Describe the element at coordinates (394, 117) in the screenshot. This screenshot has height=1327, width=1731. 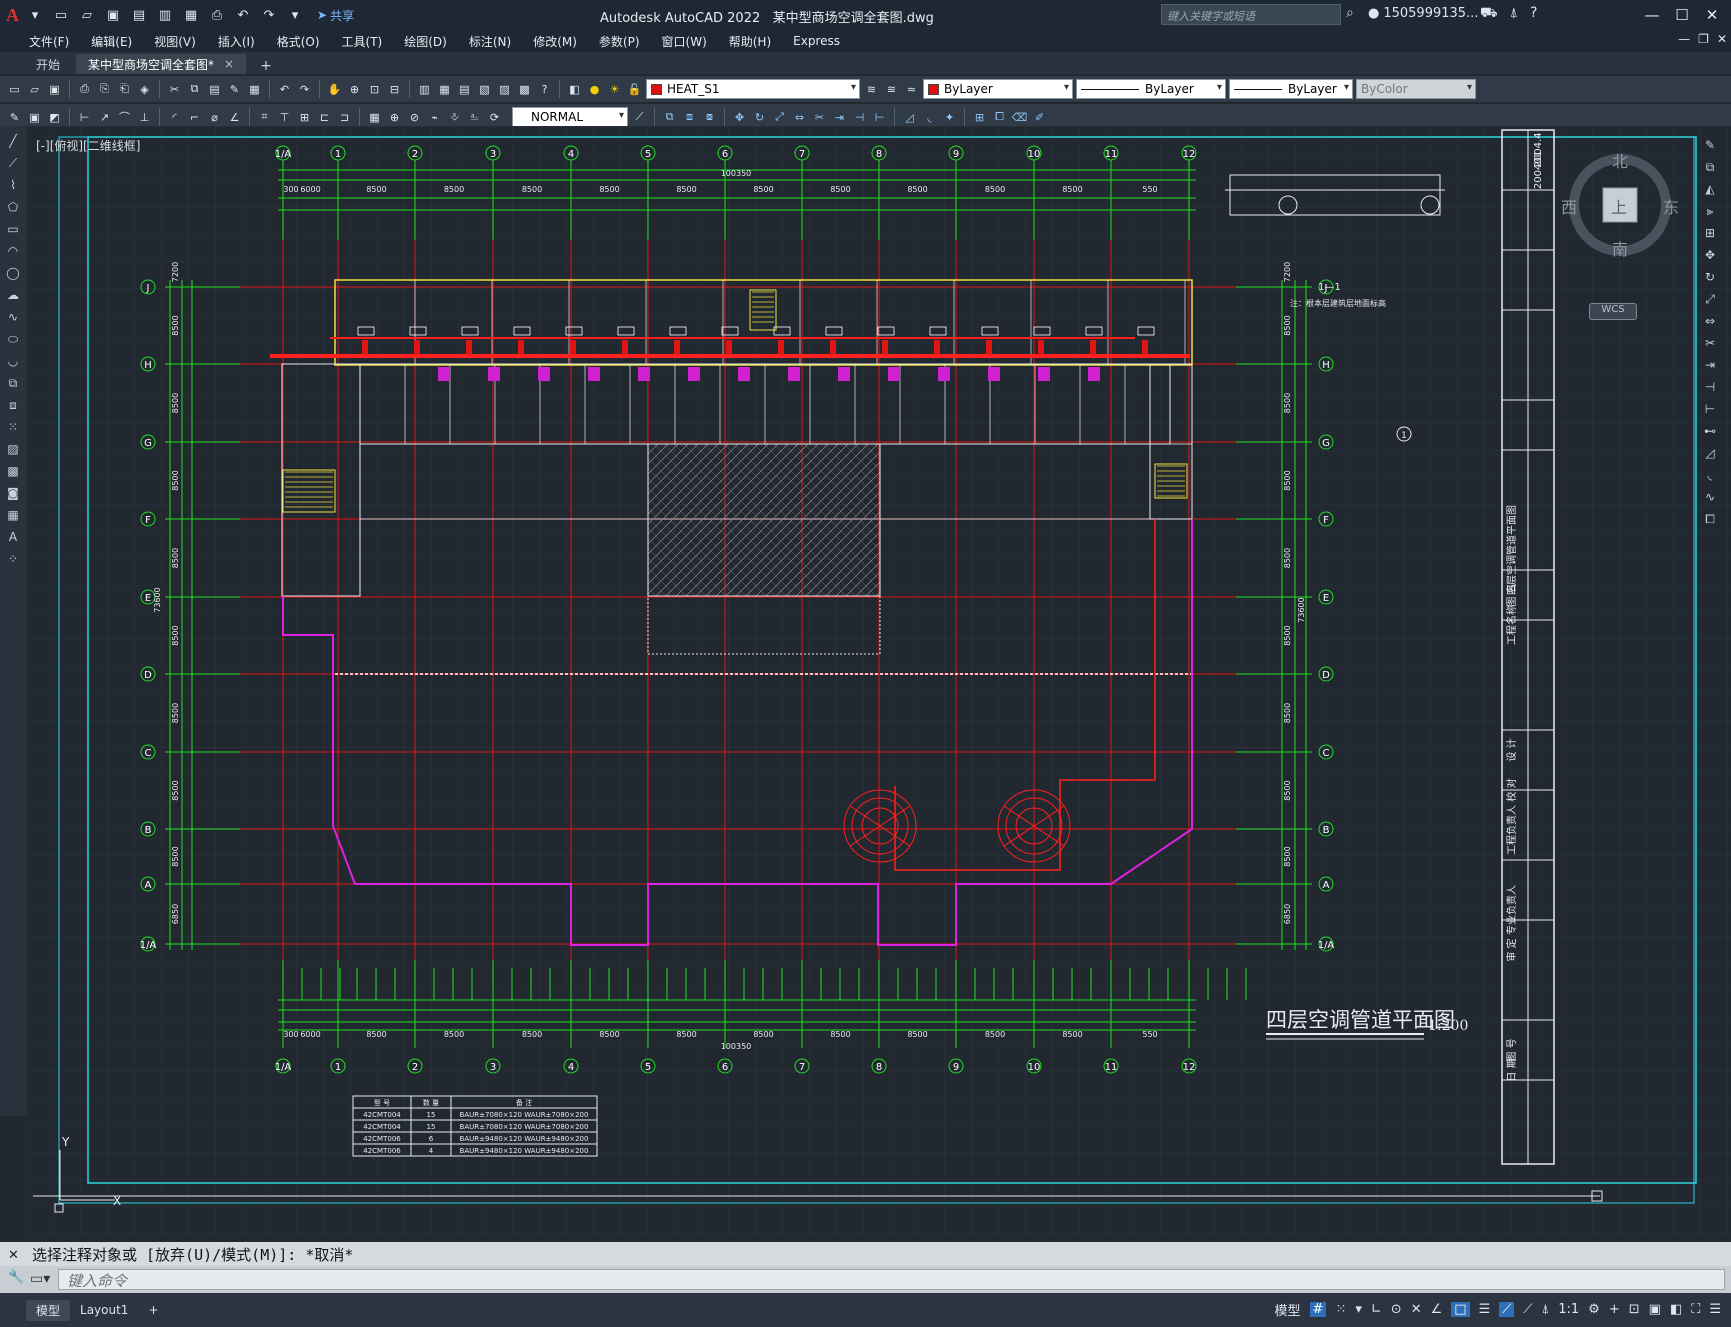
I see `center-mark-icon: ⊕` at that location.